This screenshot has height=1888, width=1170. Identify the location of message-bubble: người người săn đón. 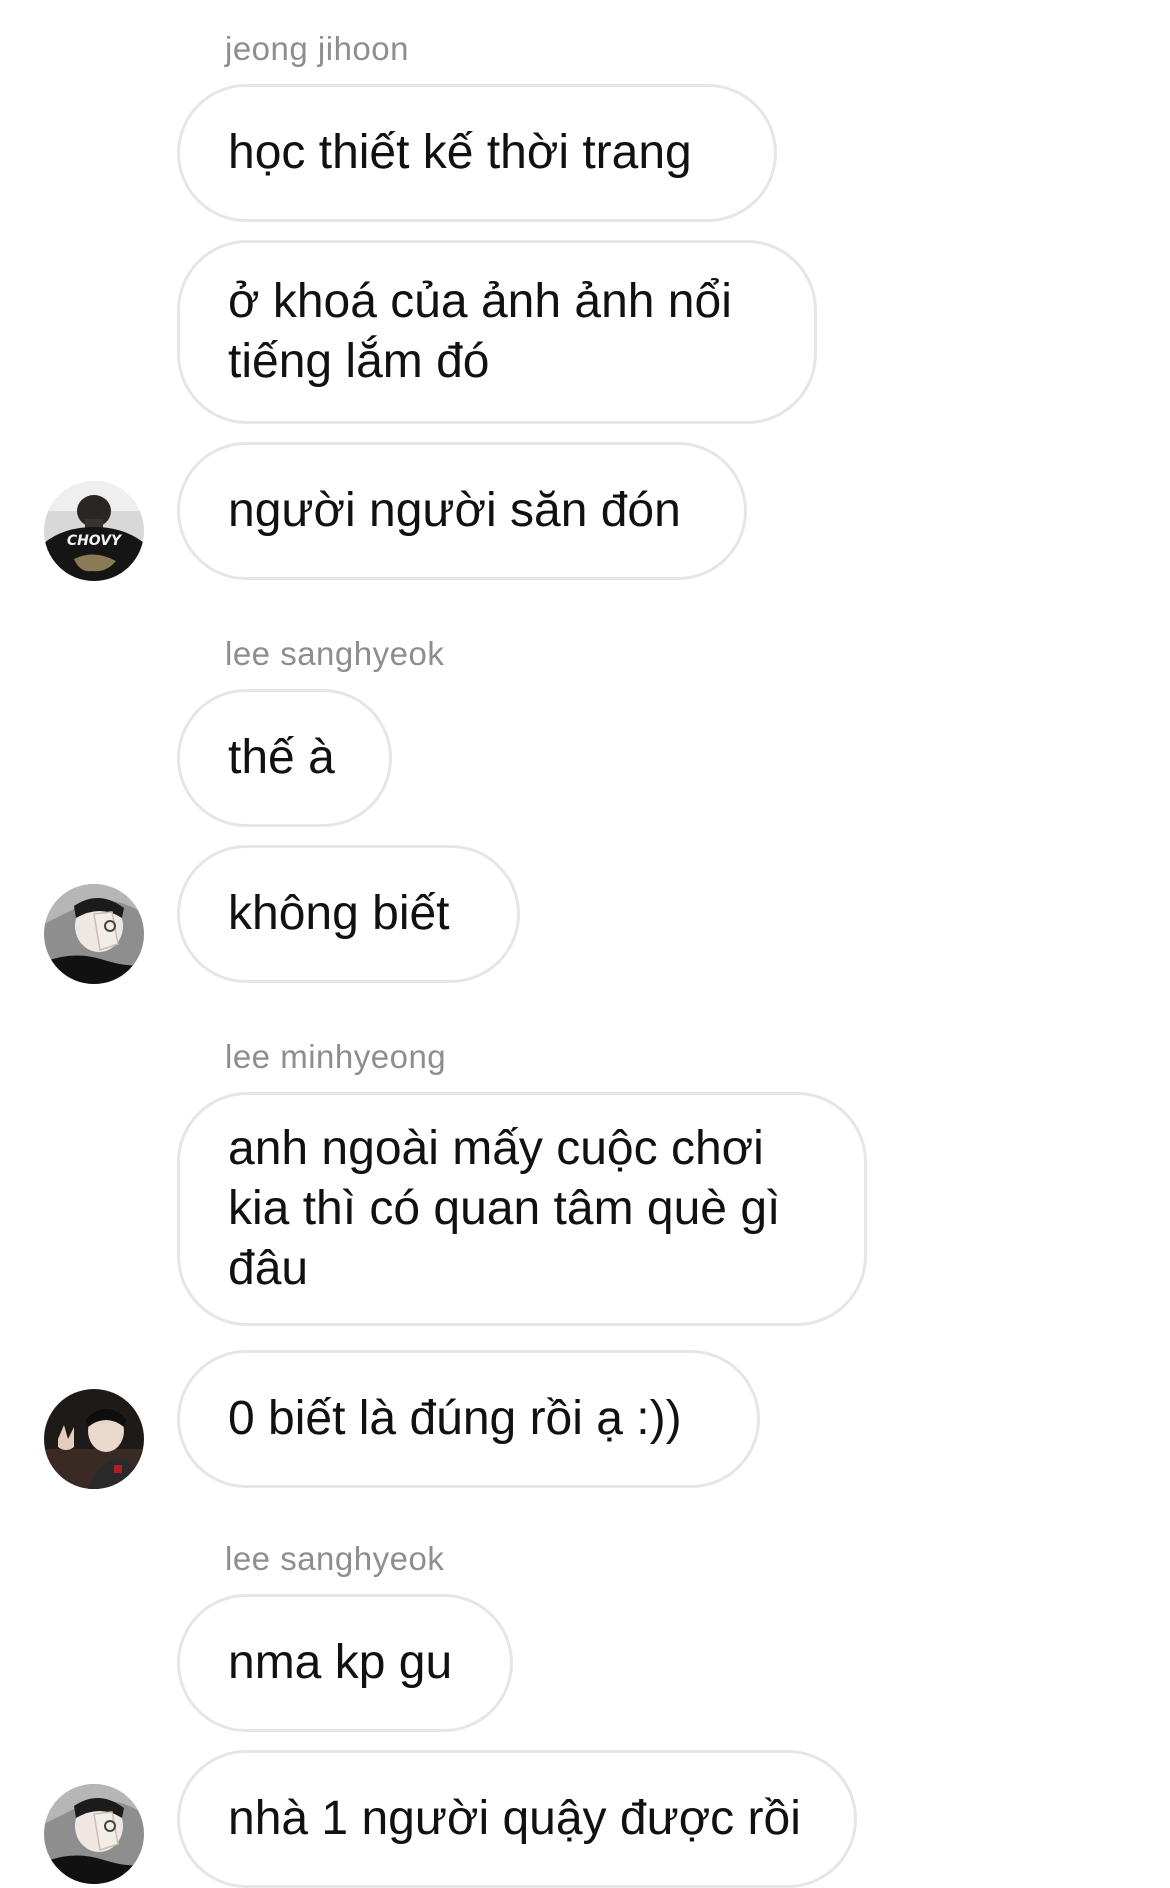
(462, 511).